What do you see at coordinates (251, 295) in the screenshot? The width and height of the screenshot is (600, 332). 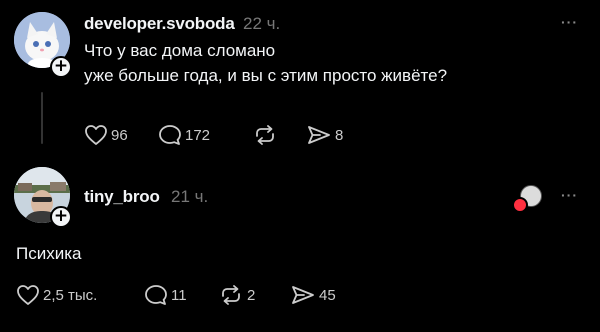 I see `repost-count: 2` at bounding box center [251, 295].